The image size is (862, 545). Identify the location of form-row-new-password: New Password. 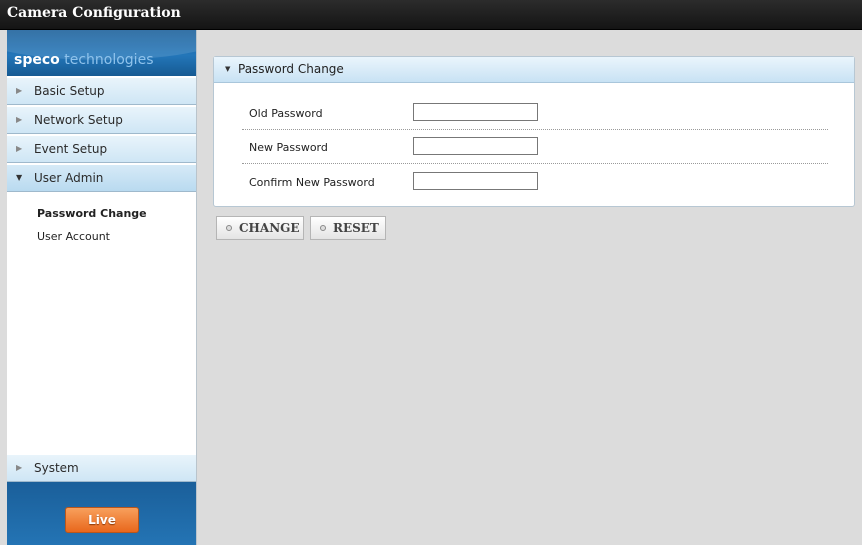
(535, 146).